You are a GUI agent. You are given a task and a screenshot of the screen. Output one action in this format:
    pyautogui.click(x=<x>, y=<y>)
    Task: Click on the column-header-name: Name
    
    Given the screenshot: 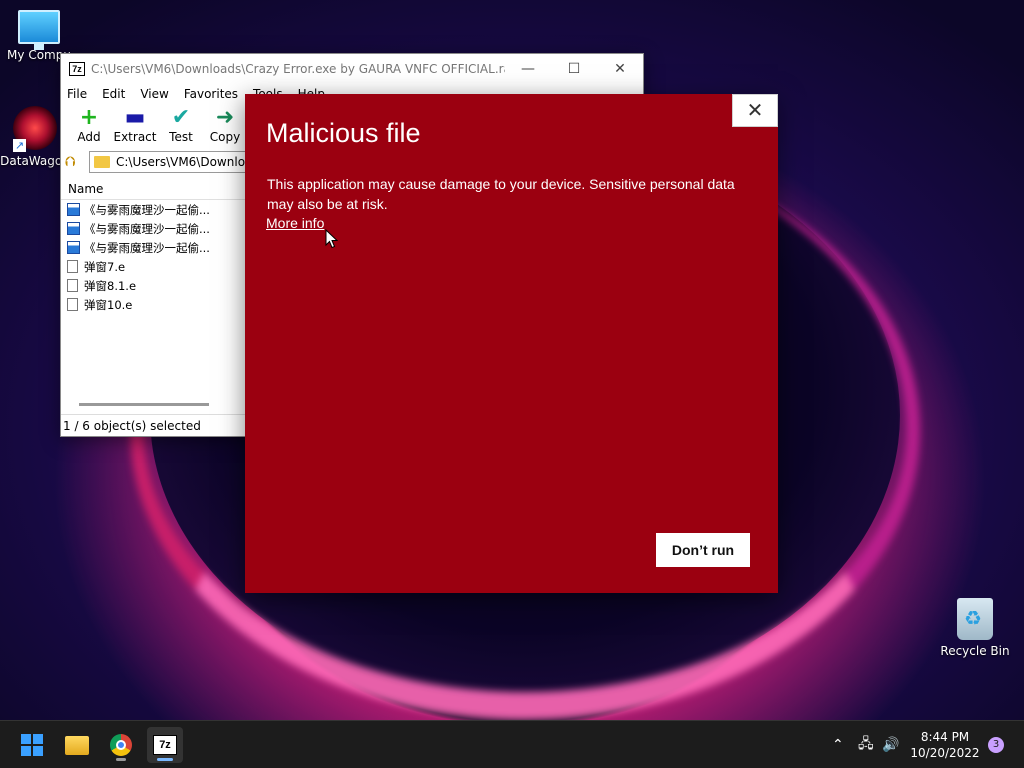 What is the action you would take?
    pyautogui.click(x=154, y=189)
    